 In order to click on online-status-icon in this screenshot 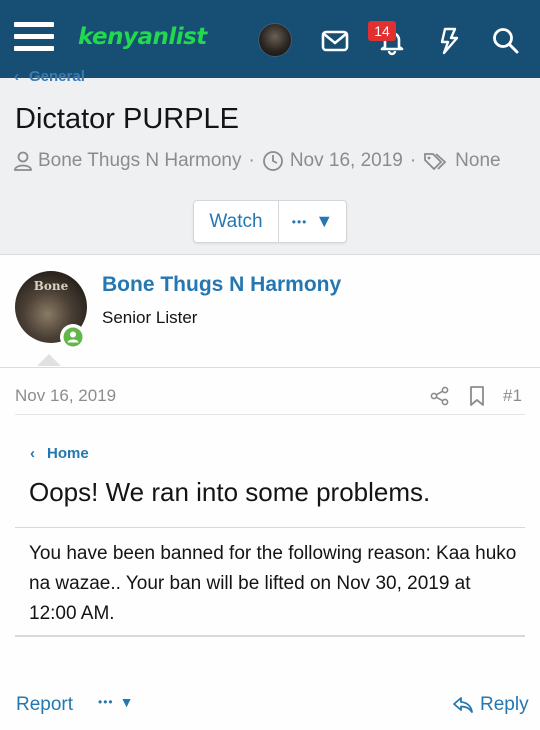, I will do `click(73, 337)`.